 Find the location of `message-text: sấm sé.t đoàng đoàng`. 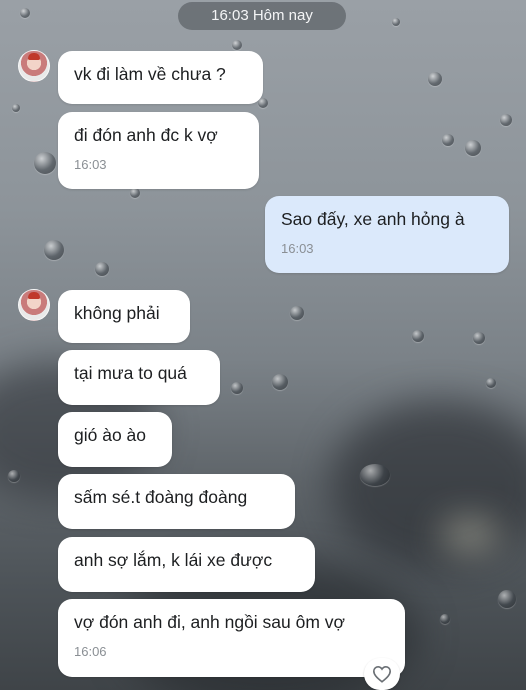

message-text: sấm sé.t đoàng đoàng is located at coordinates (161, 497).